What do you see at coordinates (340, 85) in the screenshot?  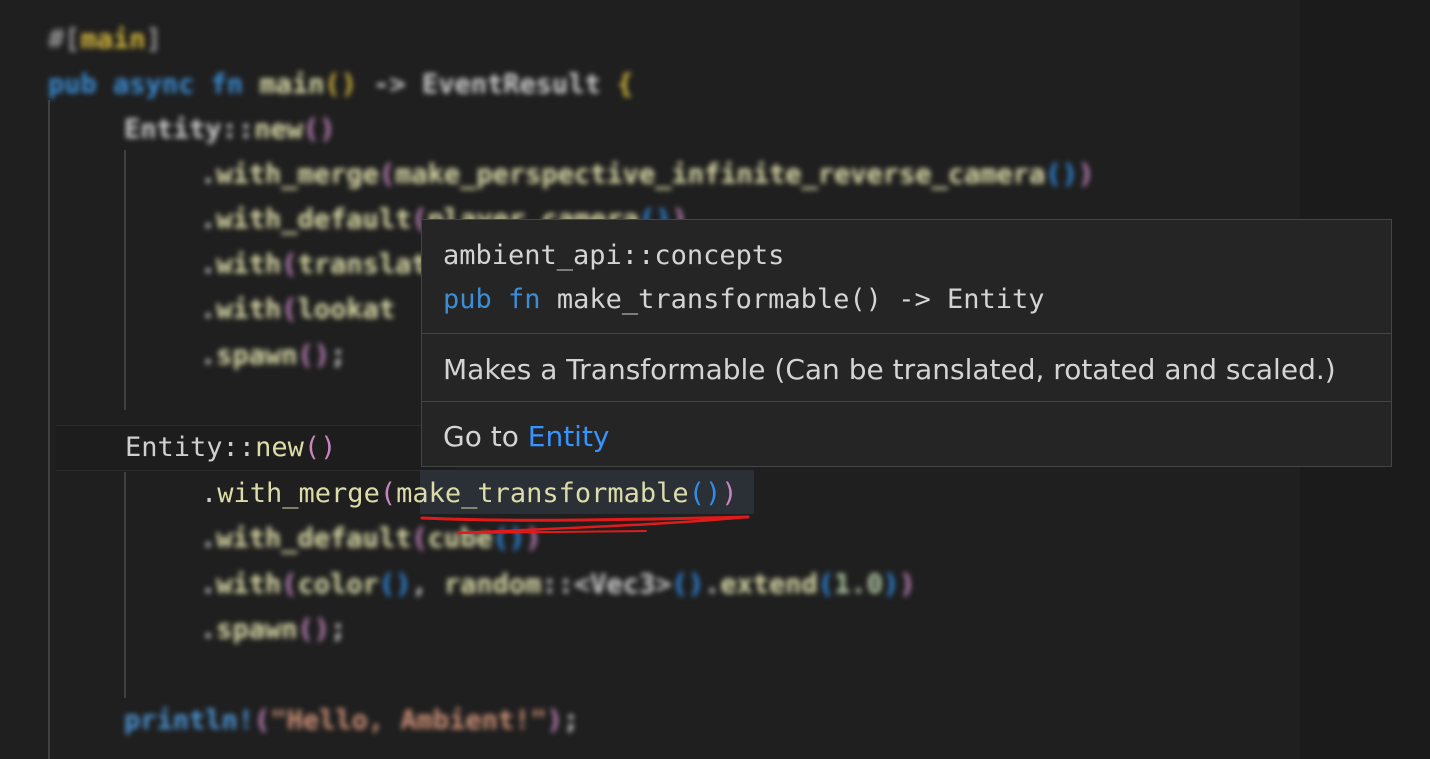 I see `code-line: pub async fn main() -> EventResult {` at bounding box center [340, 85].